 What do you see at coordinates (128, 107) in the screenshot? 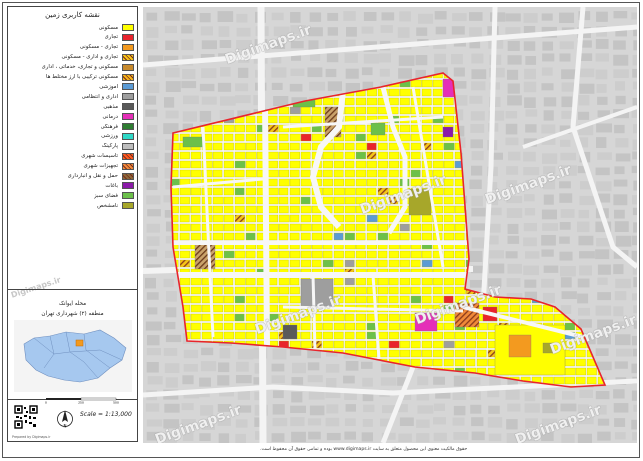
I see `religious-swatch` at bounding box center [128, 107].